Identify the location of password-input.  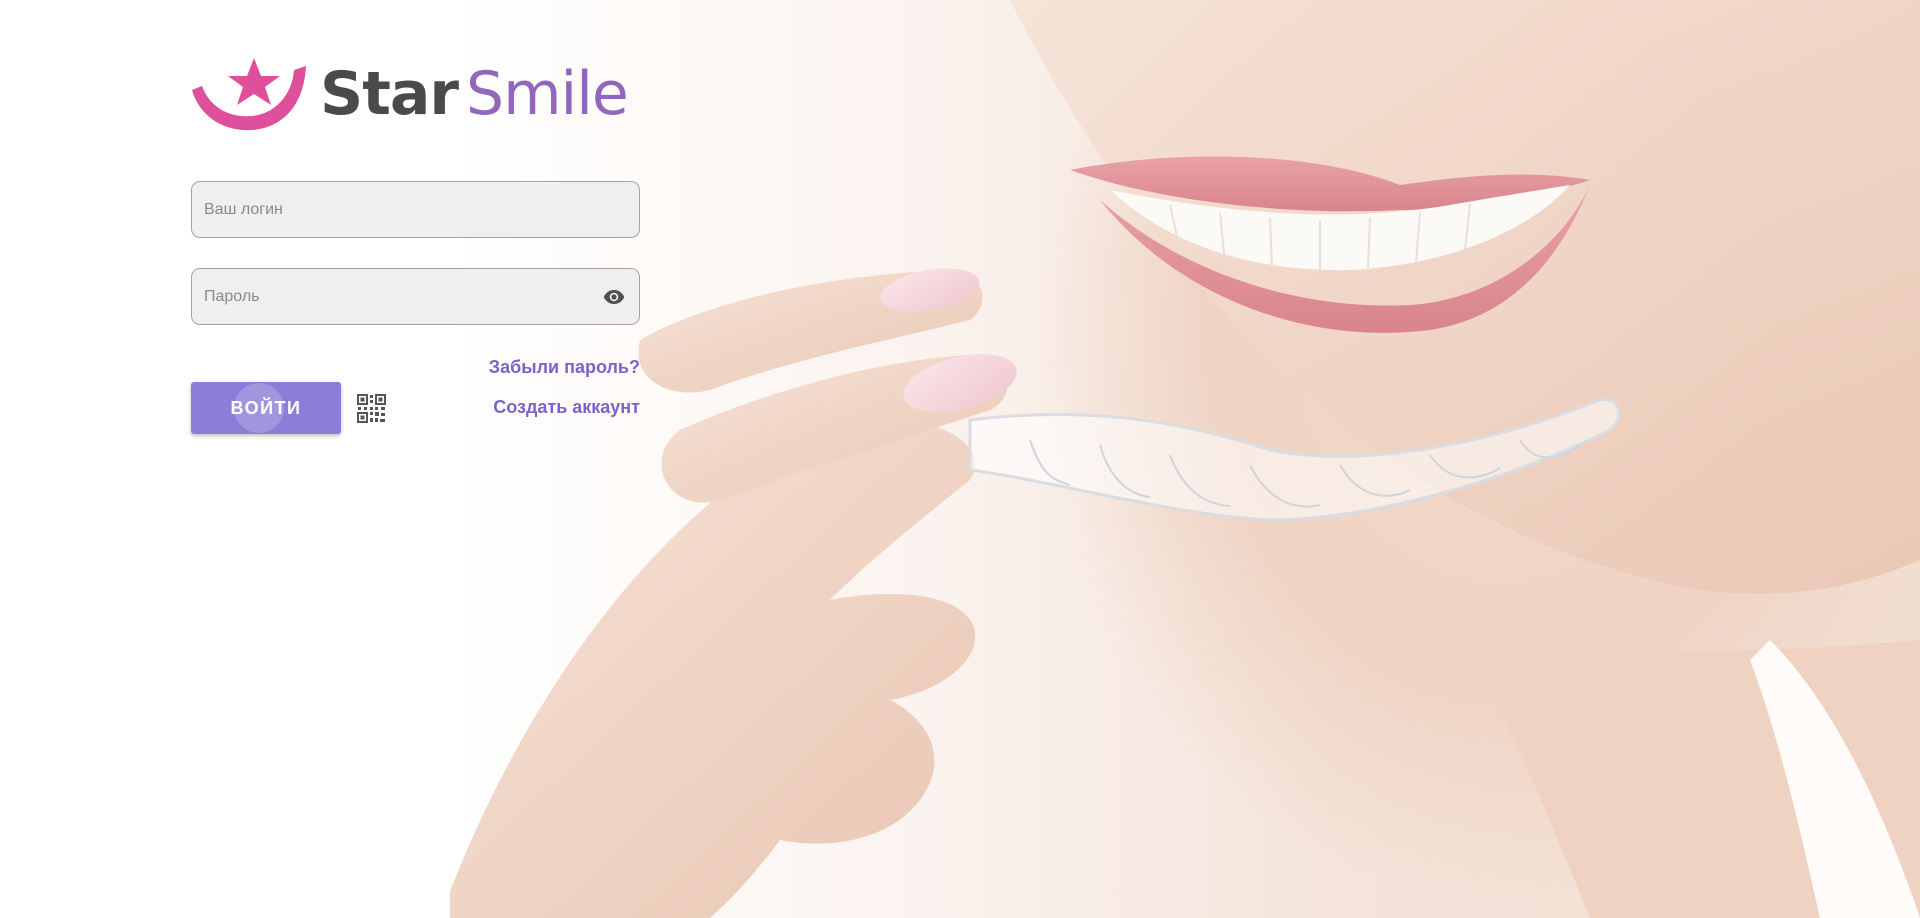
(402, 296).